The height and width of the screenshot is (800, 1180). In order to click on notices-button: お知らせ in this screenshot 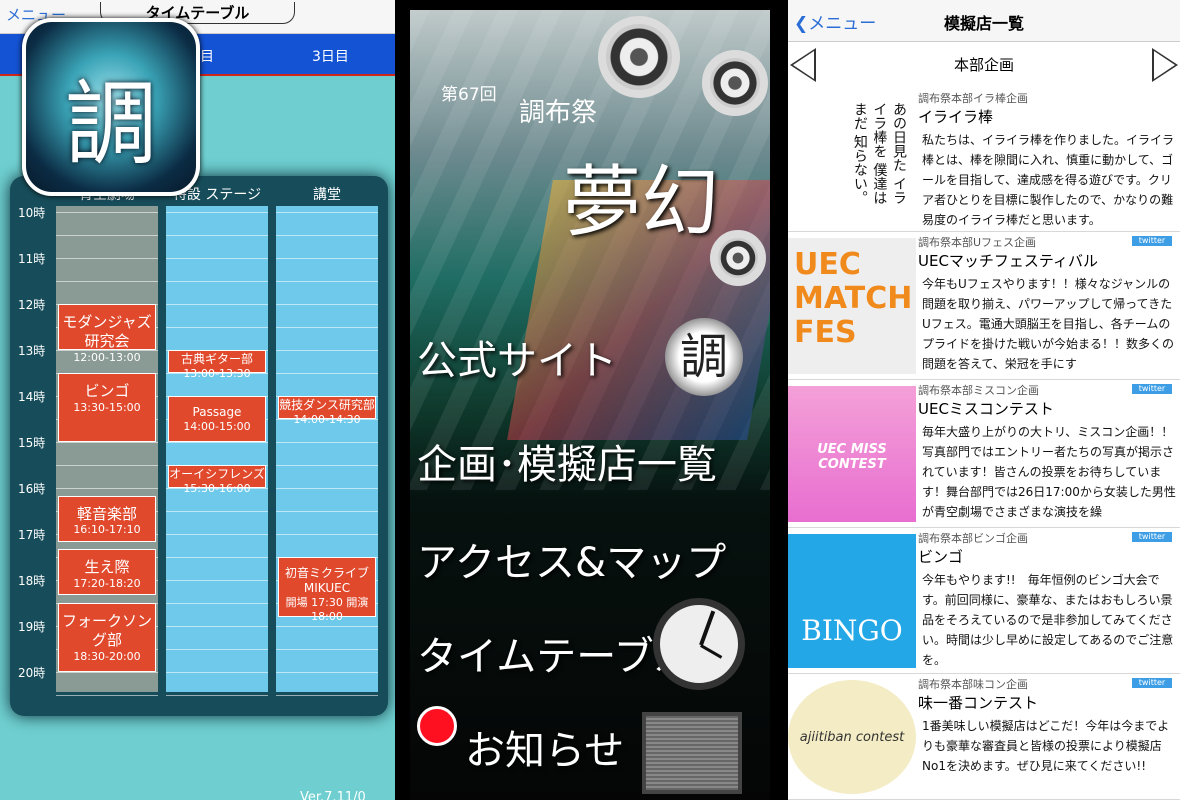, I will do `click(544, 747)`.